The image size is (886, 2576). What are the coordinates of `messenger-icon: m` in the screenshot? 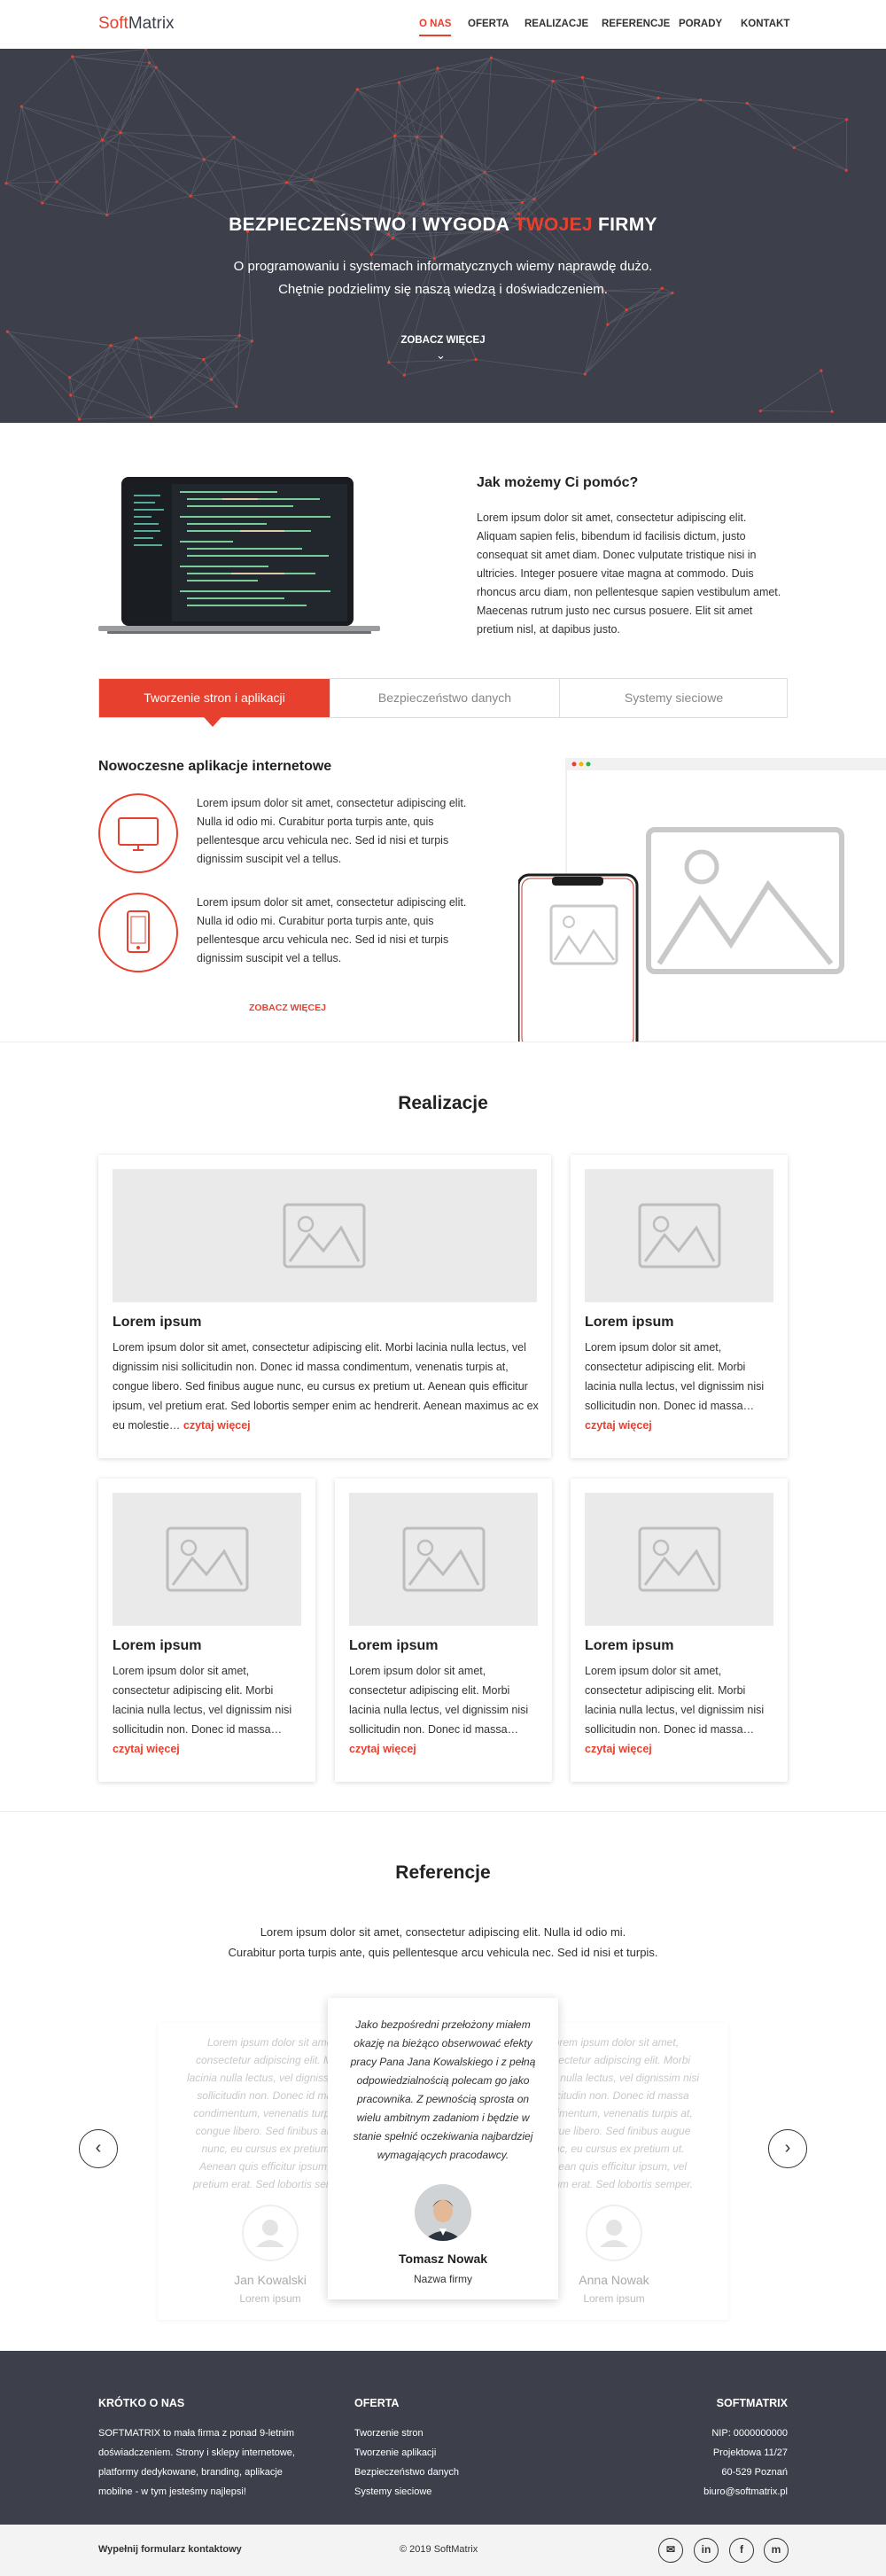 It's located at (777, 2550).